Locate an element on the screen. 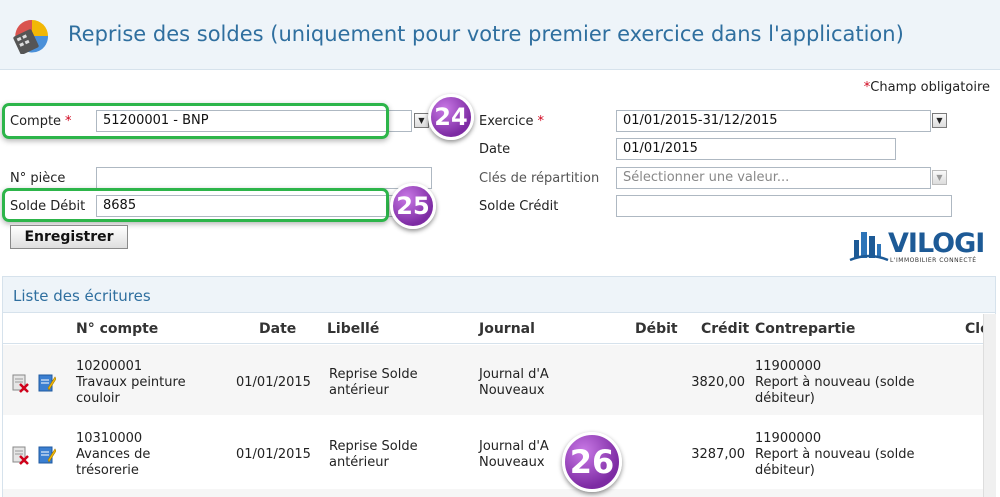  exercice-dropdown-arrow-icon: ▼ is located at coordinates (939, 120).